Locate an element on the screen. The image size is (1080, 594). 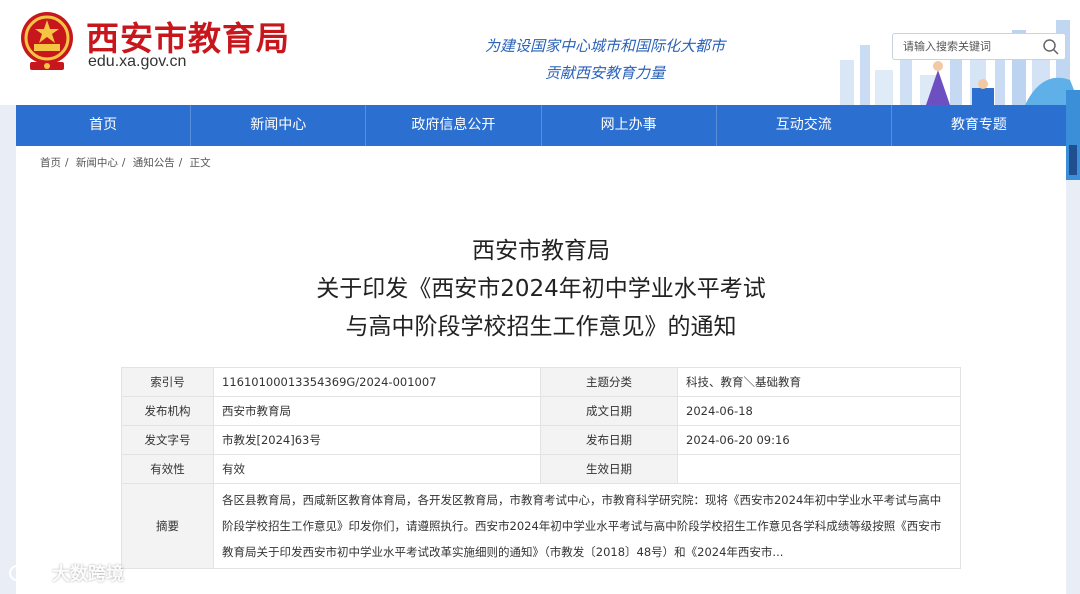
watermark-logo-icon is located at coordinates (28, 573).